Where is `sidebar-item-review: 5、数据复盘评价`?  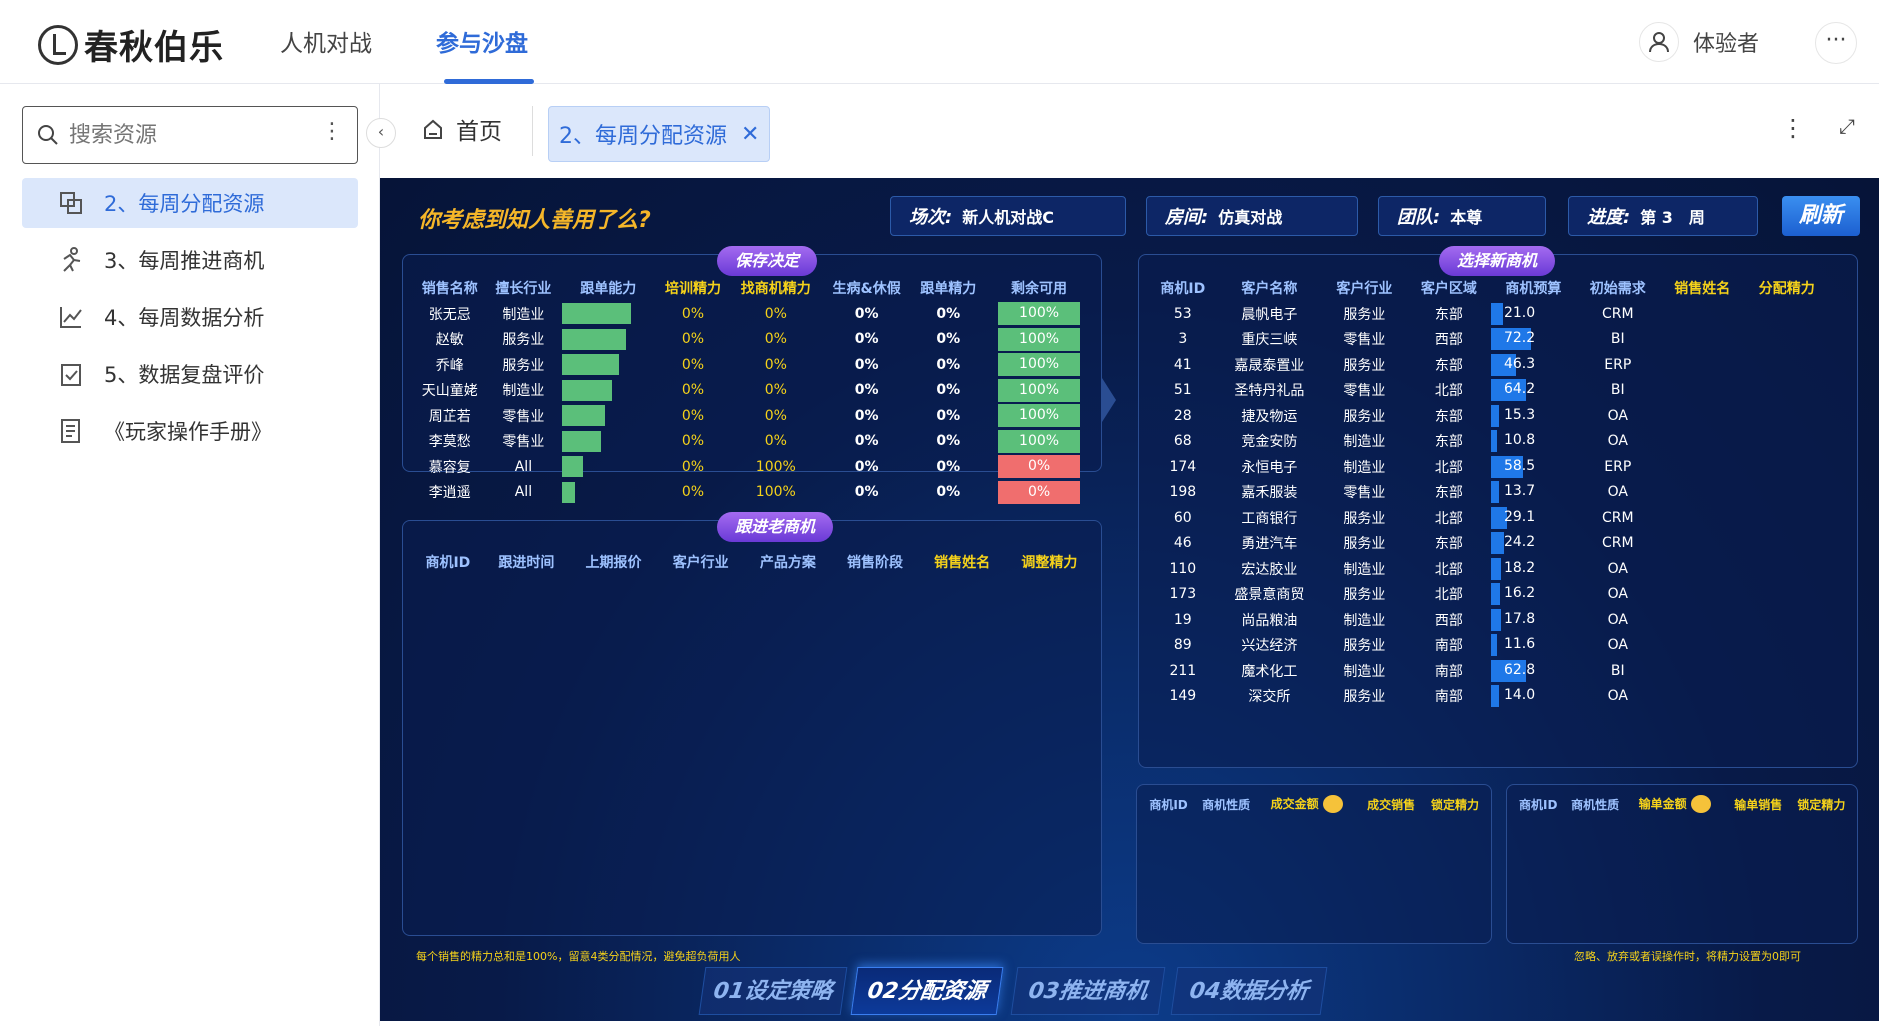 sidebar-item-review: 5、数据复盘评价 is located at coordinates (190, 374).